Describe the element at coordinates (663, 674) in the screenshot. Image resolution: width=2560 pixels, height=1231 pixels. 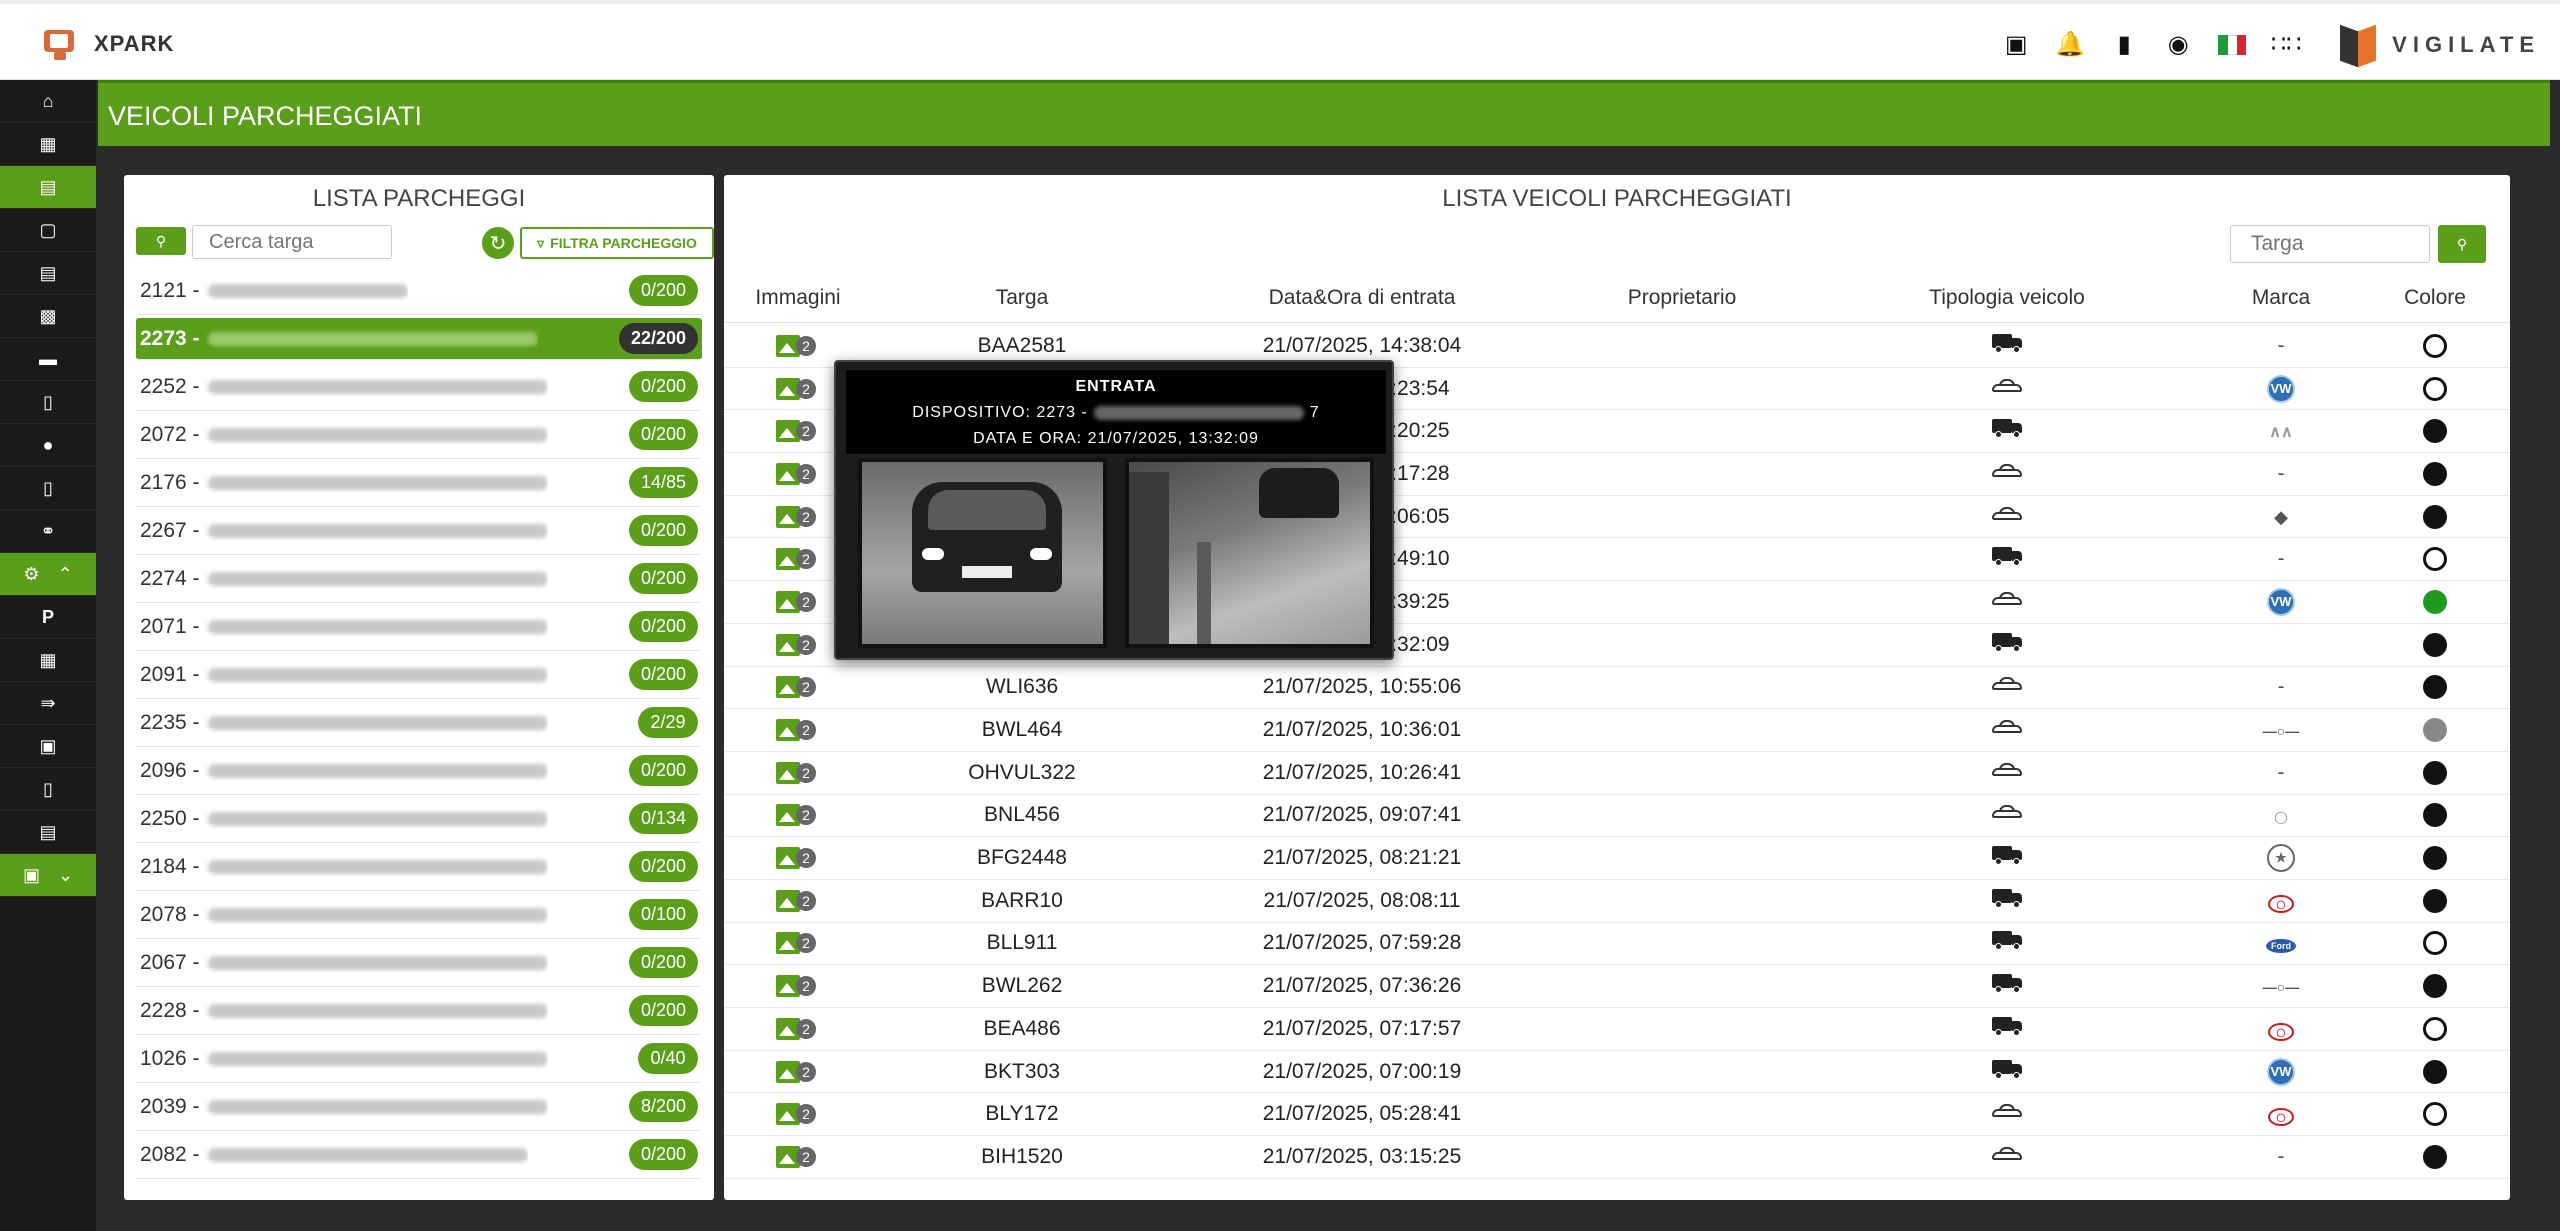
I see `parking-occupancy-badge: 0/200` at that location.